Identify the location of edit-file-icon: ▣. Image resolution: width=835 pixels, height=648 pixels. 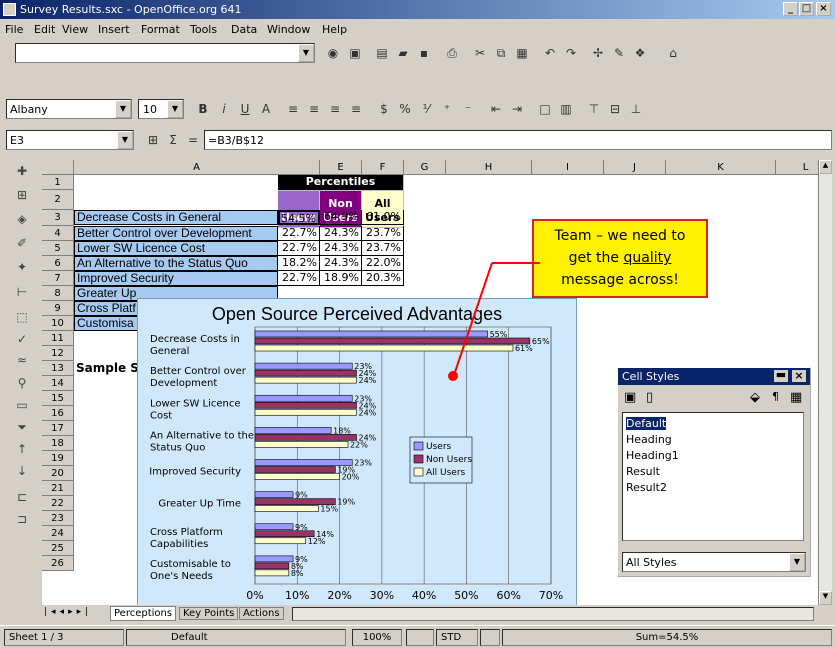
(355, 53).